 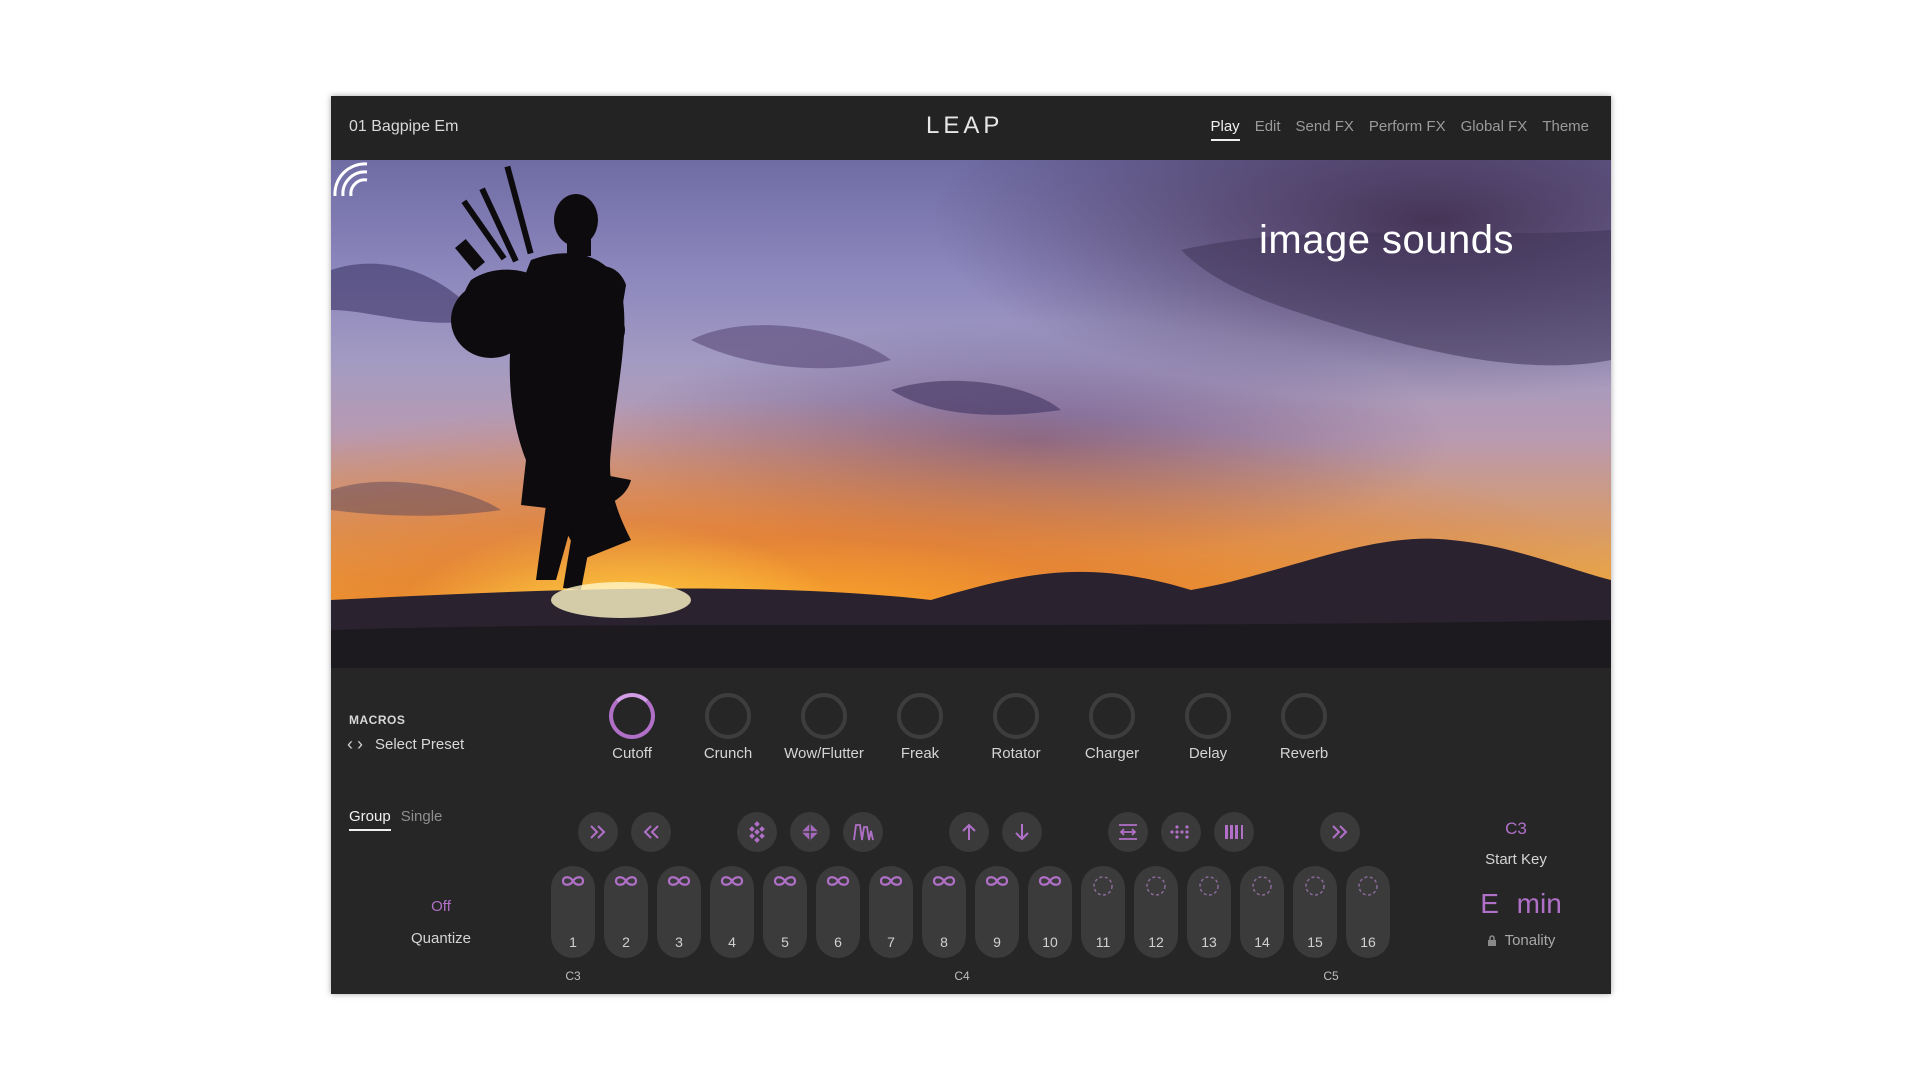 I want to click on tonality-control: Tonality, so click(x=1521, y=940).